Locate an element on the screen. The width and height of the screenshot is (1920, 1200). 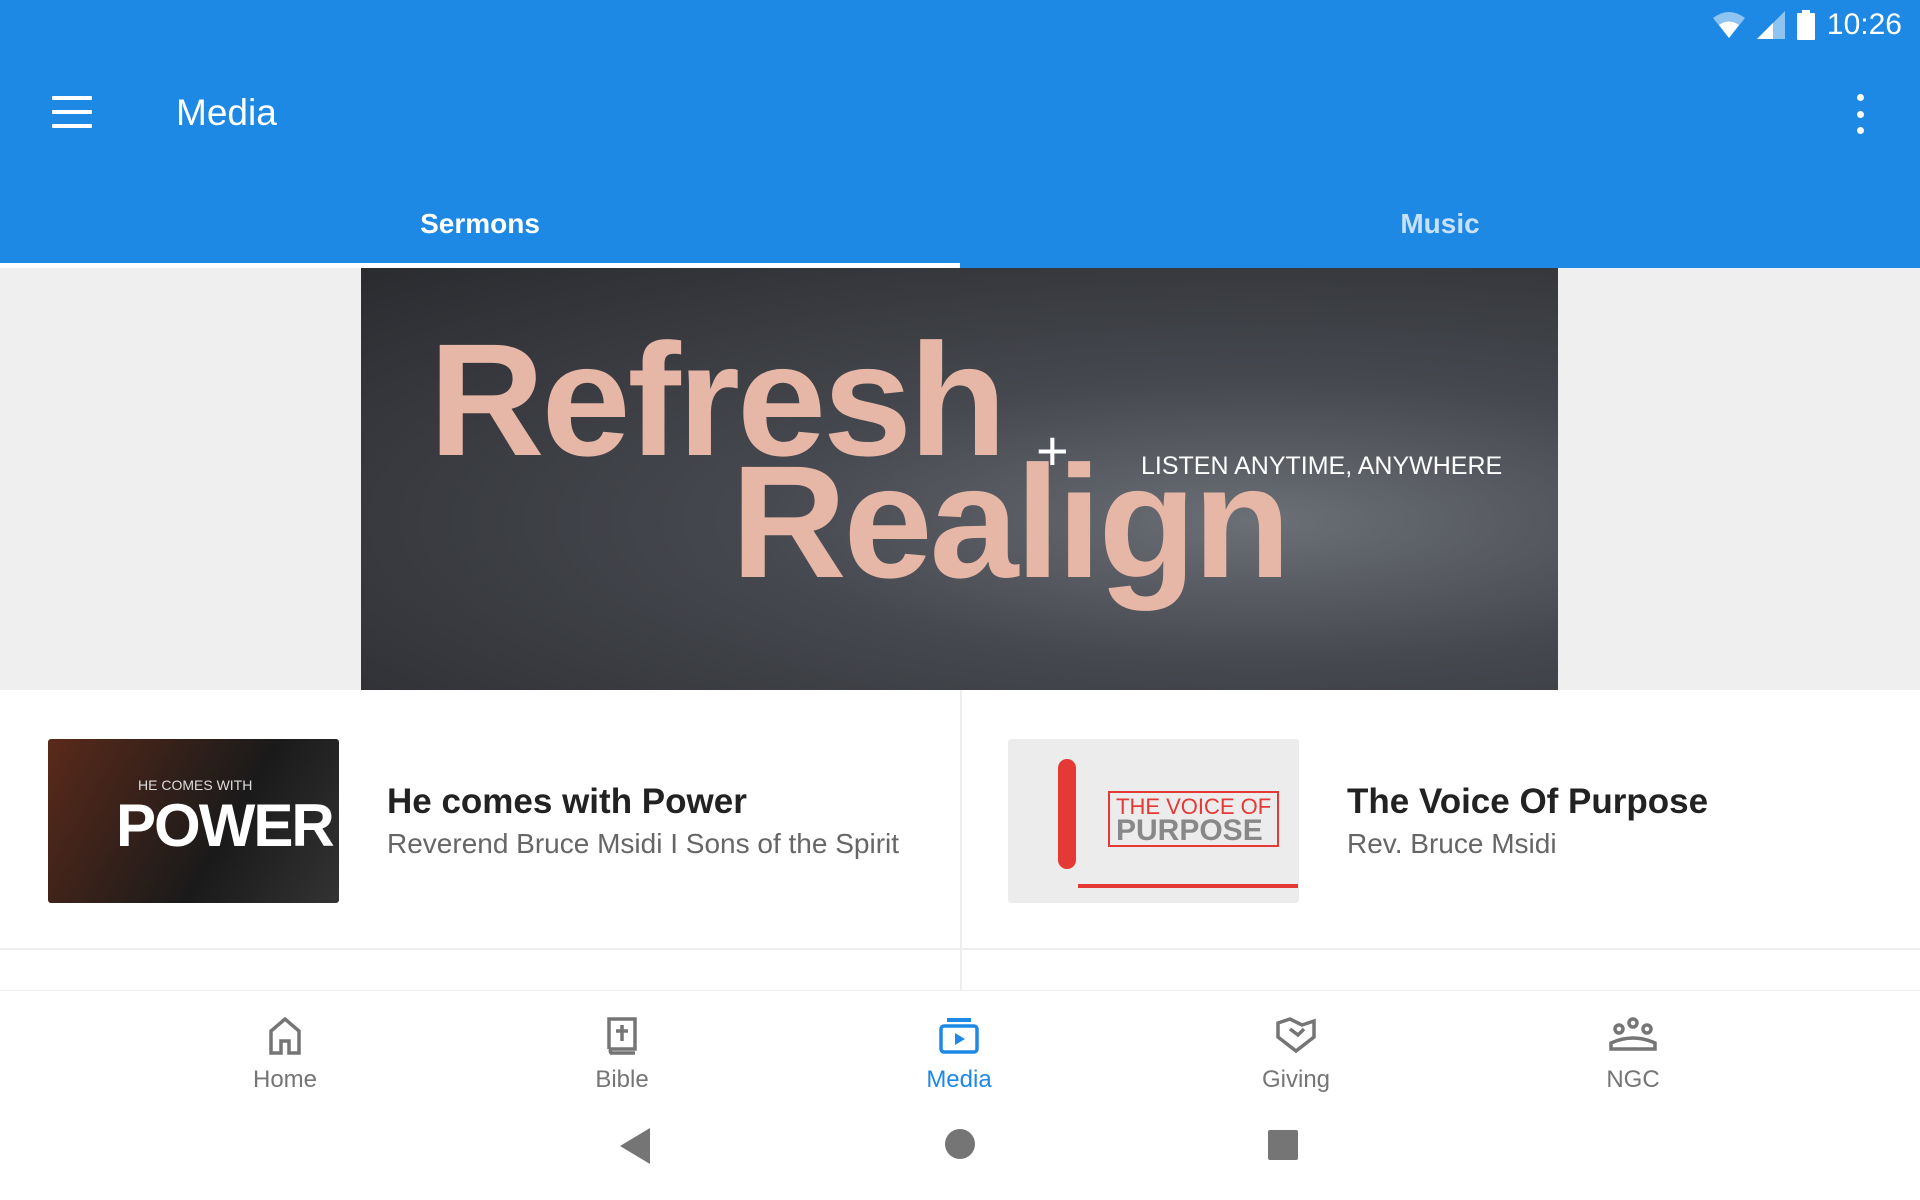
giving-icon is located at coordinates (1296, 1035).